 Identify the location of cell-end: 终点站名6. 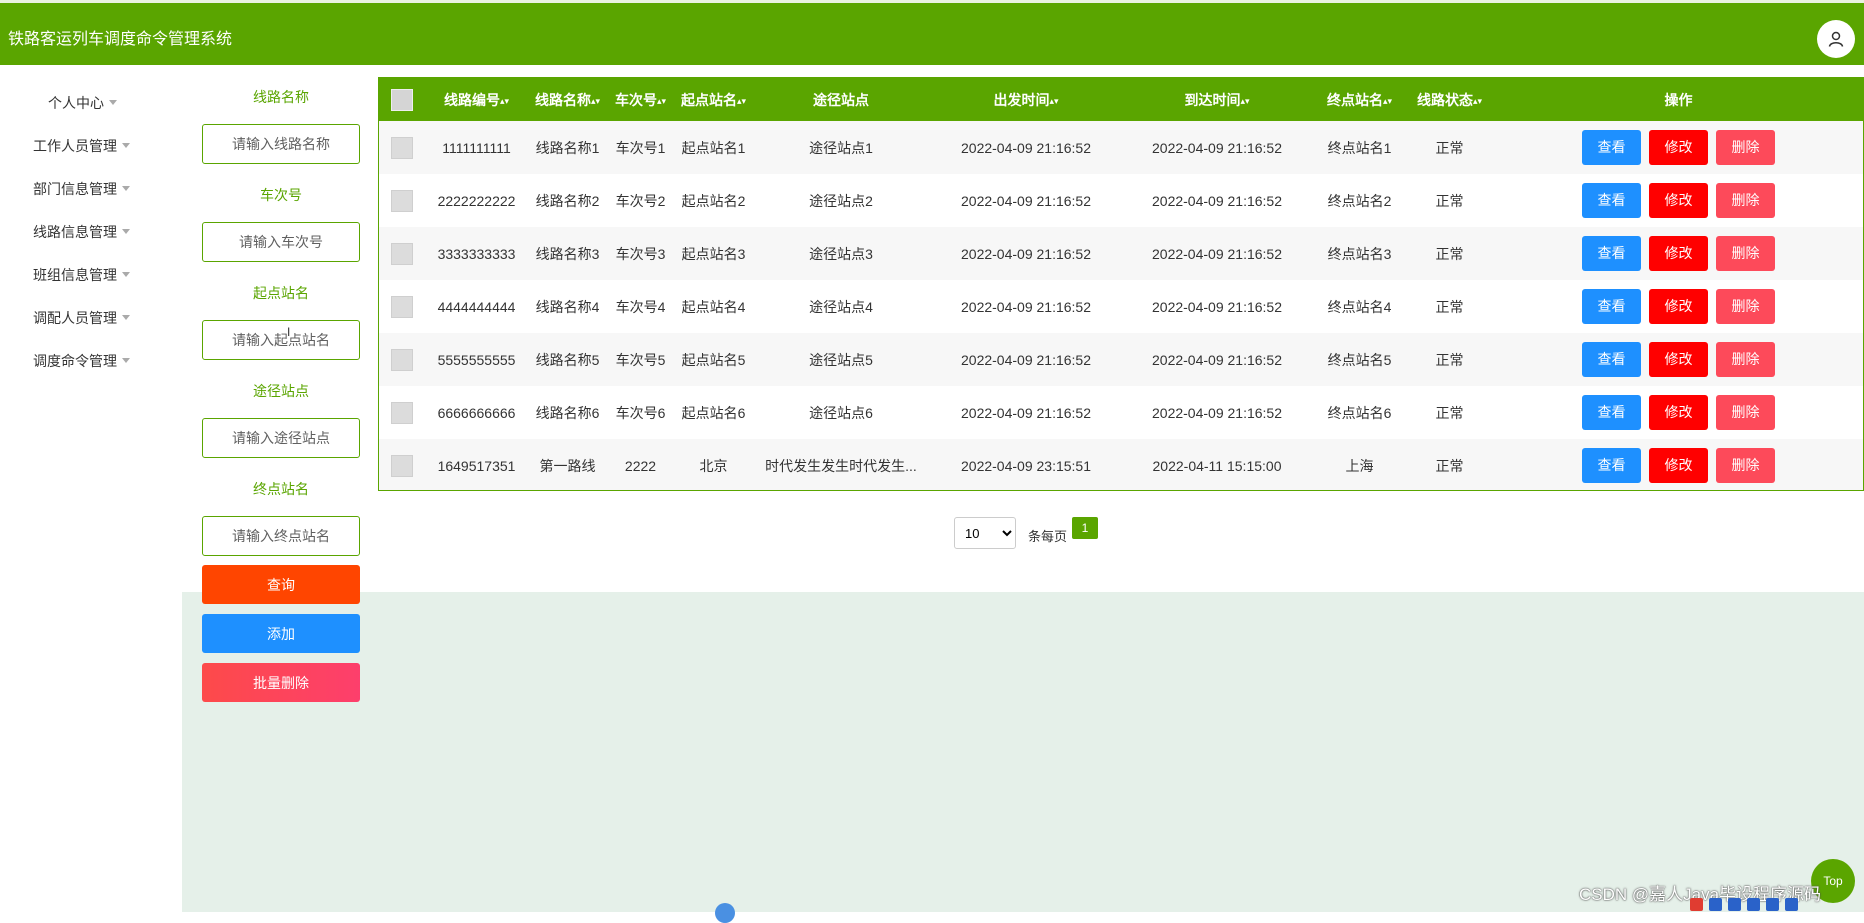
(1359, 412).